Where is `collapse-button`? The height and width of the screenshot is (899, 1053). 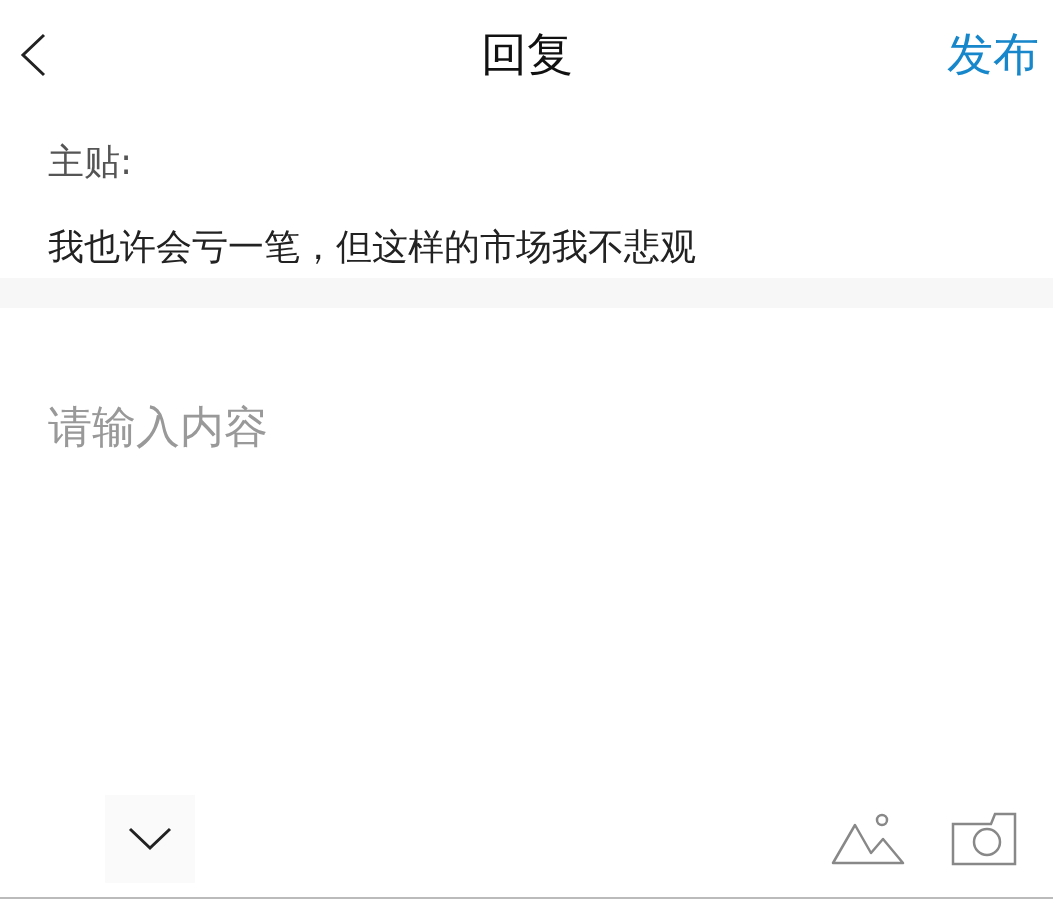 collapse-button is located at coordinates (150, 839).